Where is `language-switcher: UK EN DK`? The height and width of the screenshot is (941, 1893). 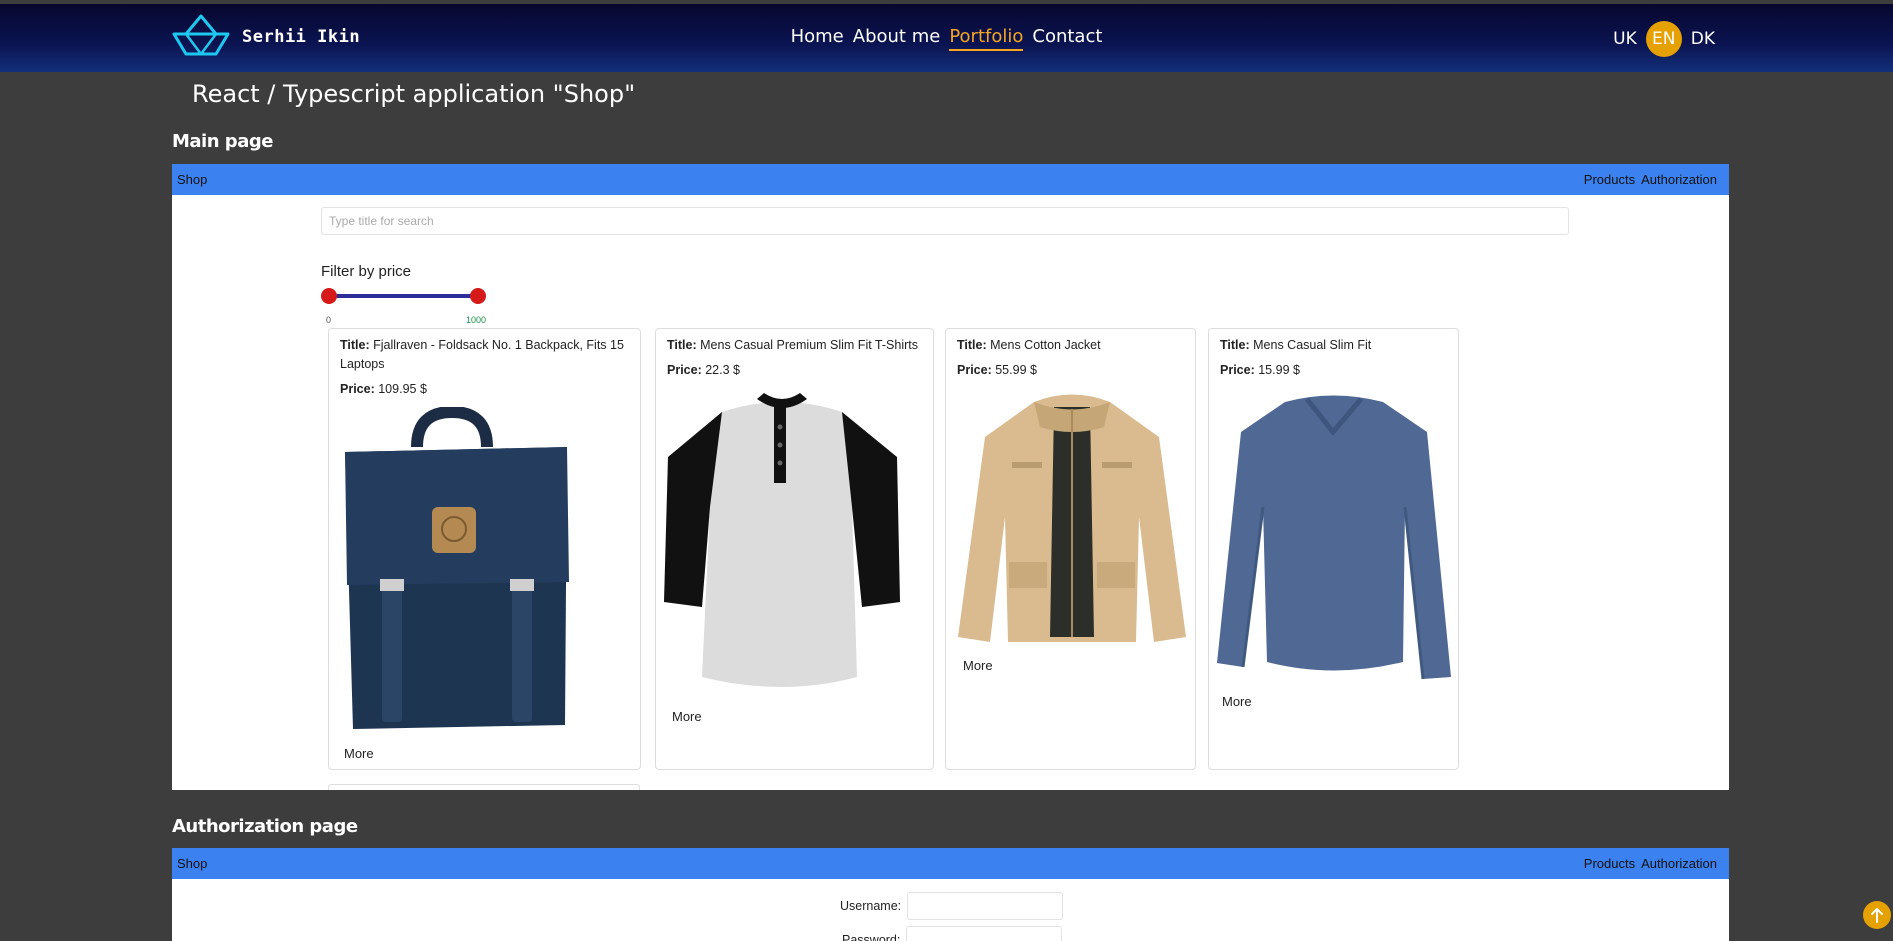 language-switcher: UK EN DK is located at coordinates (1664, 39).